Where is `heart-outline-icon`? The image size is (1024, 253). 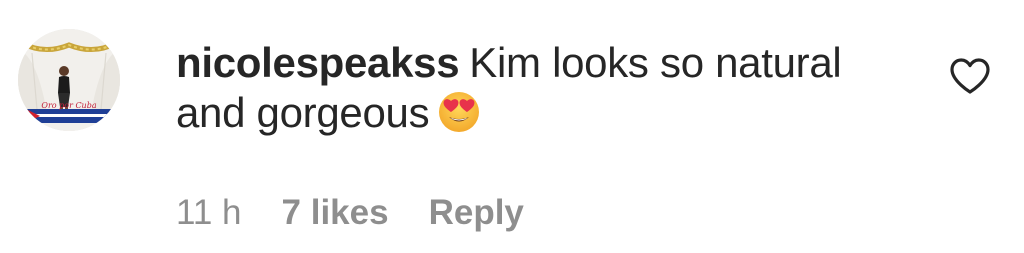 heart-outline-icon is located at coordinates (970, 76).